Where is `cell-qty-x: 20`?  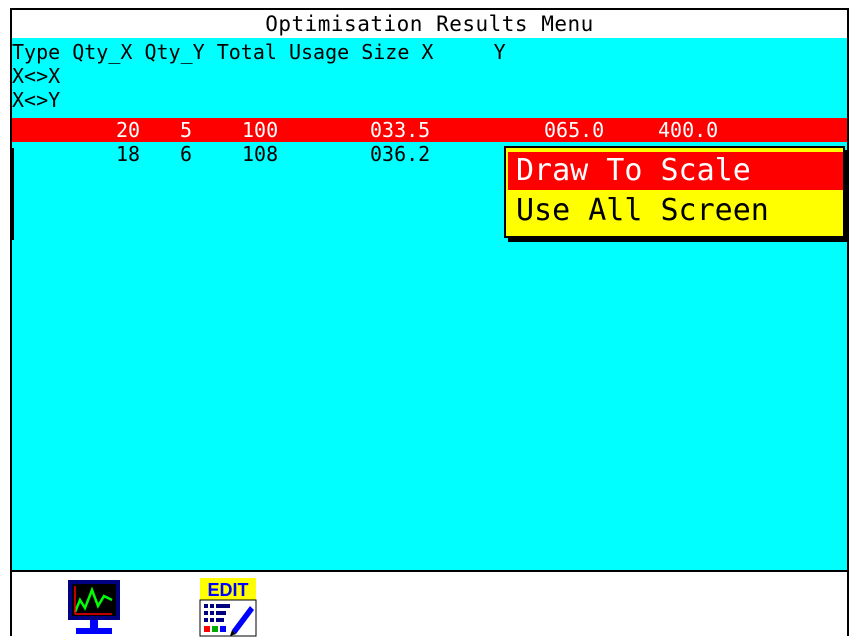 cell-qty-x: 20 is located at coordinates (128, 130).